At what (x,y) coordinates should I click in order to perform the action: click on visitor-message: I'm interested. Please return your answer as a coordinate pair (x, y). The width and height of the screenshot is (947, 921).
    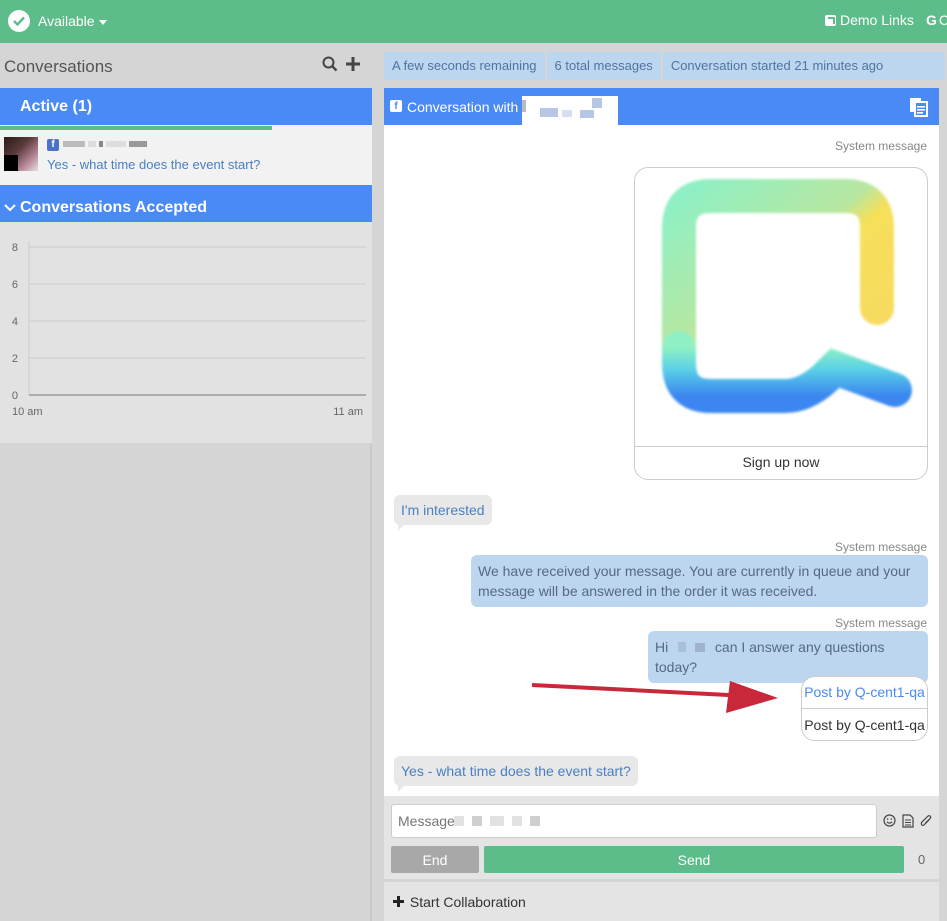
    Looking at the image, I should click on (443, 510).